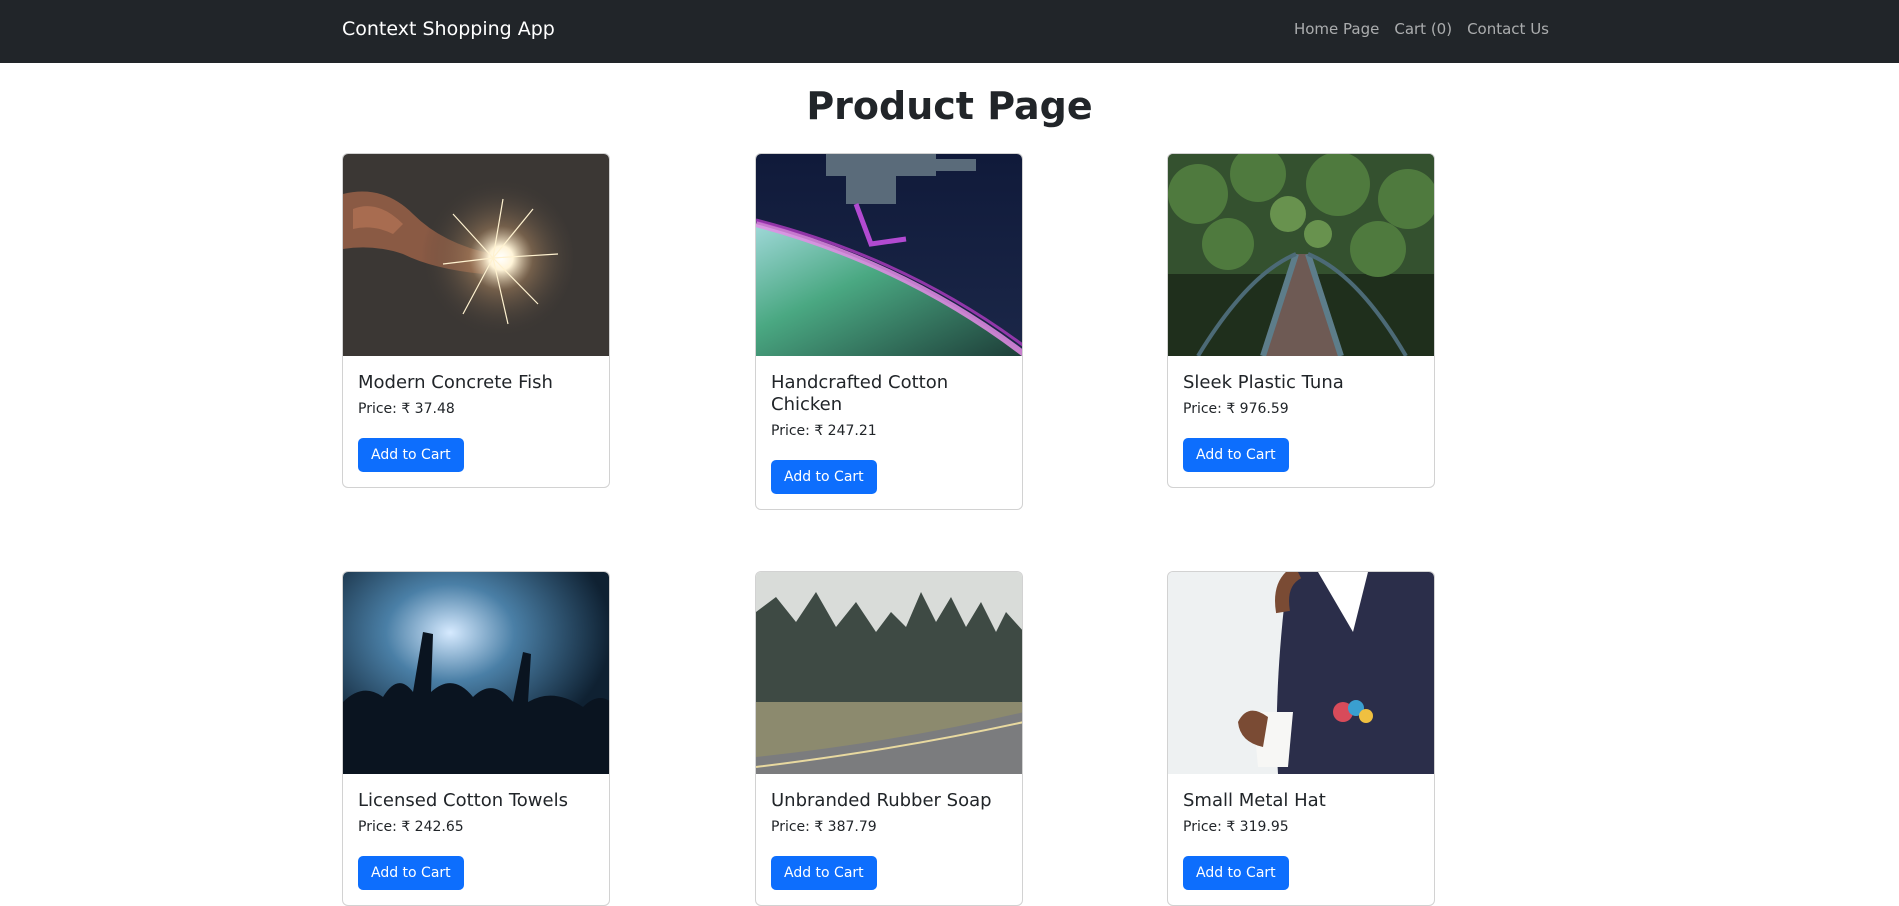 This screenshot has height=906, width=1899. Describe the element at coordinates (1508, 29) in the screenshot. I see `nav-link-contact: Contact Us` at that location.